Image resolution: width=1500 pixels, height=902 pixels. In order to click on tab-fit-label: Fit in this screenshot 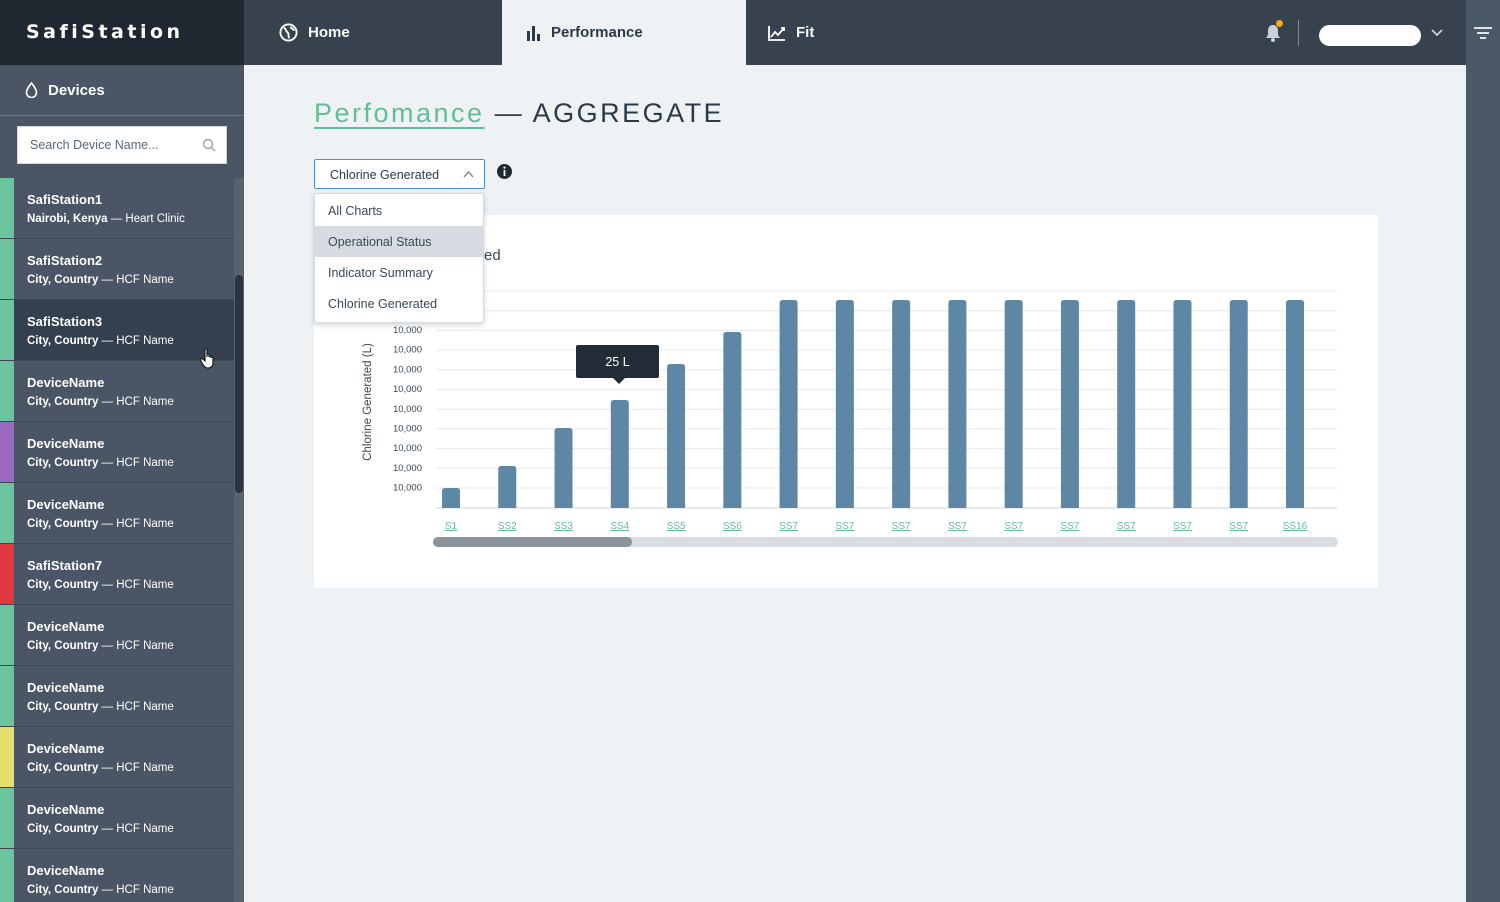, I will do `click(805, 32)`.